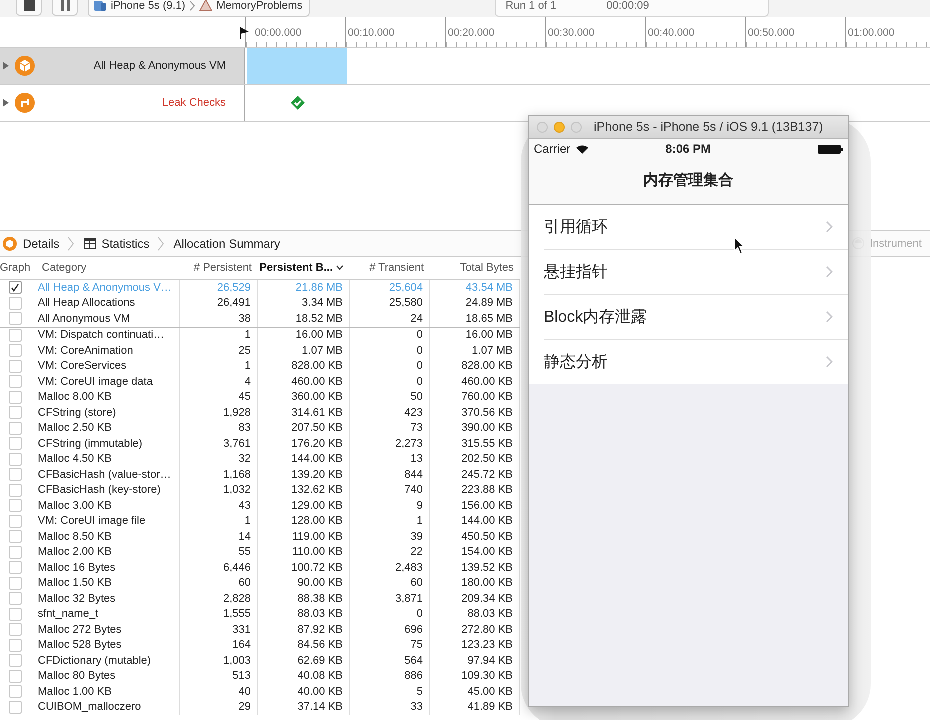  I want to click on scheme-selector: iPhone 5s (9.1) MemoryProblems, so click(199, 8).